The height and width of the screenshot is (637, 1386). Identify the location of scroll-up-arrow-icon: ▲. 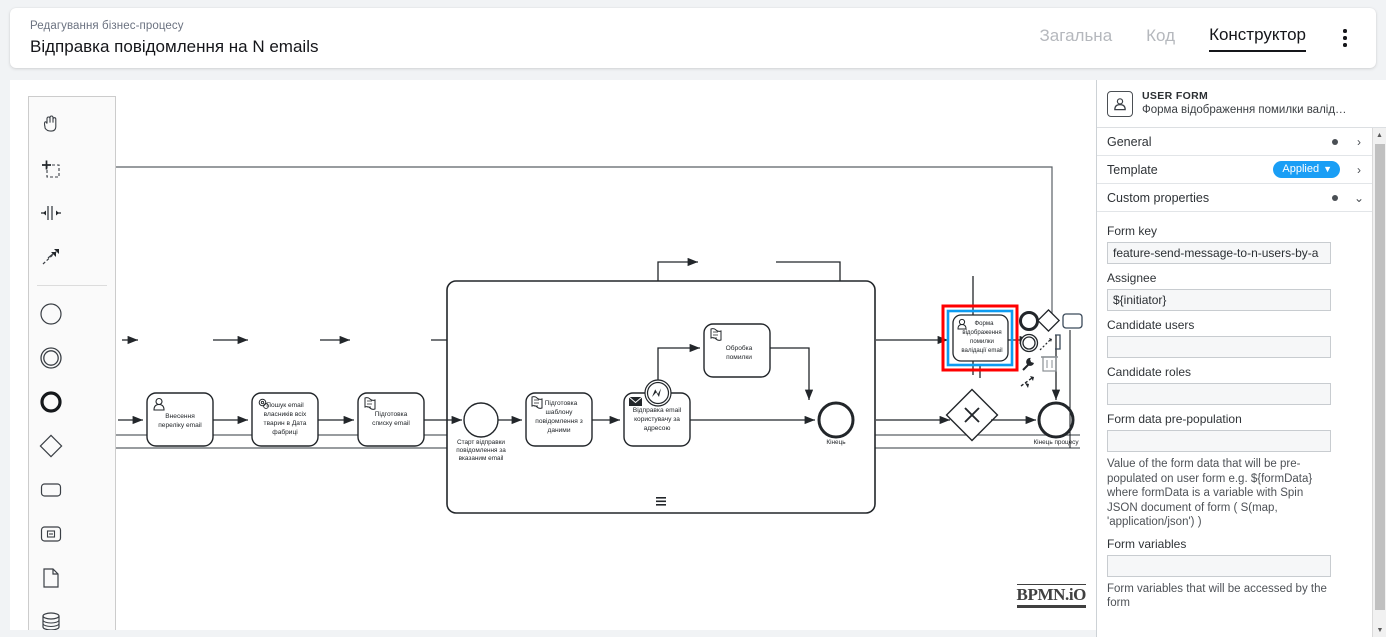
(1379, 135).